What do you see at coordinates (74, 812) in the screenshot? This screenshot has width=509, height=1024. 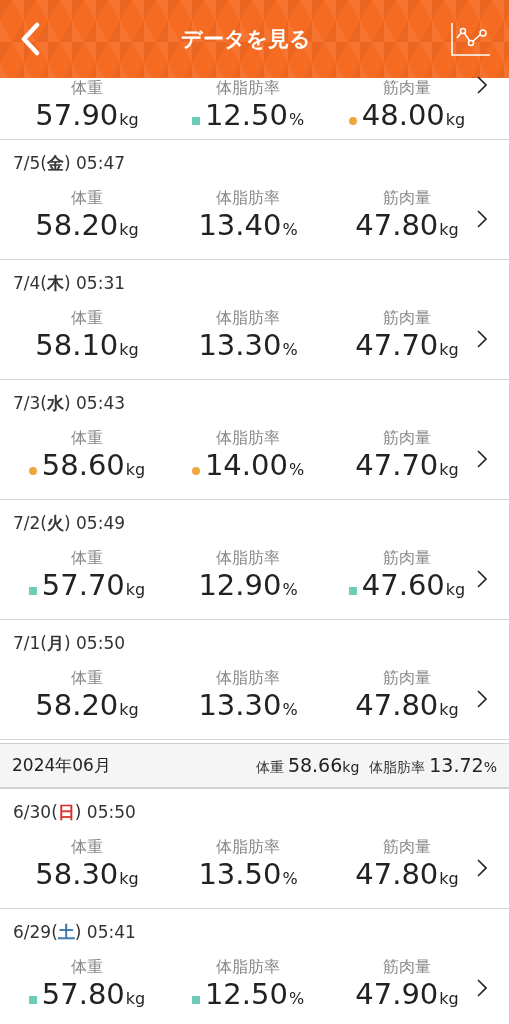 I see `entry-date: 6/30(日) 05:50` at bounding box center [74, 812].